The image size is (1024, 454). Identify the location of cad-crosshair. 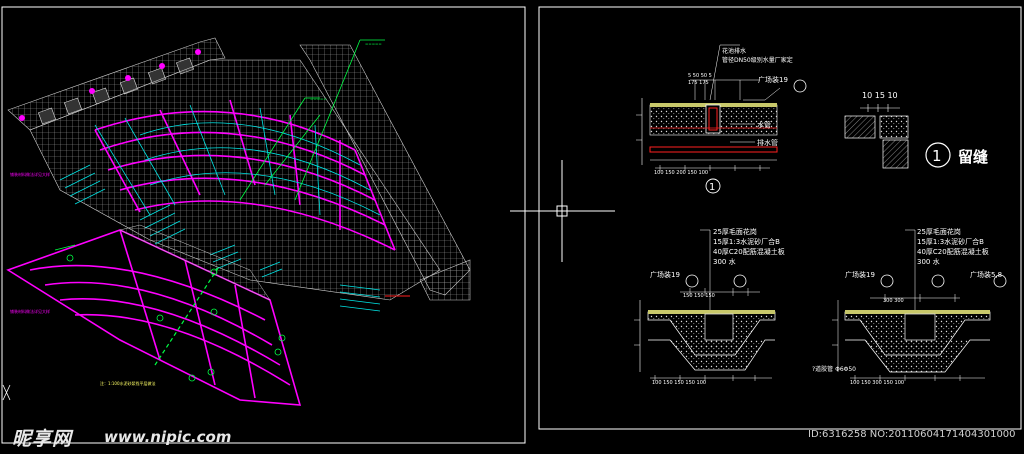
(562, 211).